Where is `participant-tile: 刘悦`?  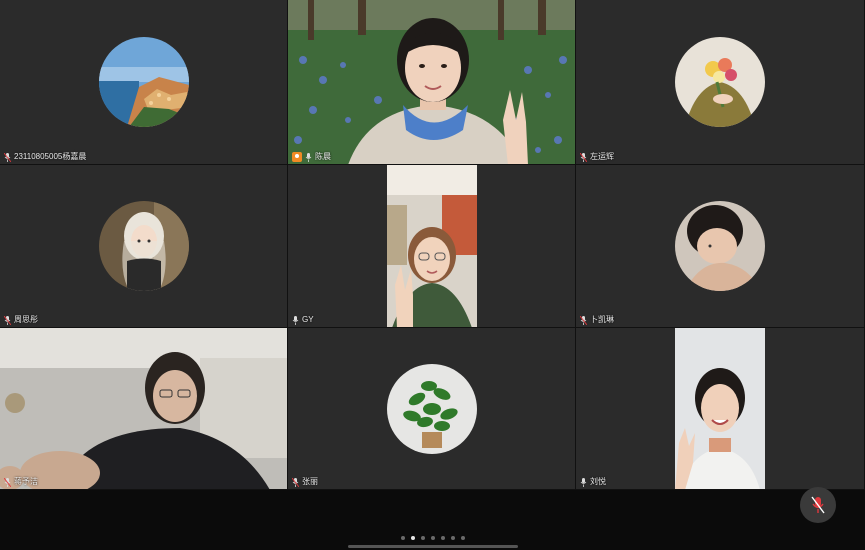
participant-tile: 刘悦 is located at coordinates (720, 409).